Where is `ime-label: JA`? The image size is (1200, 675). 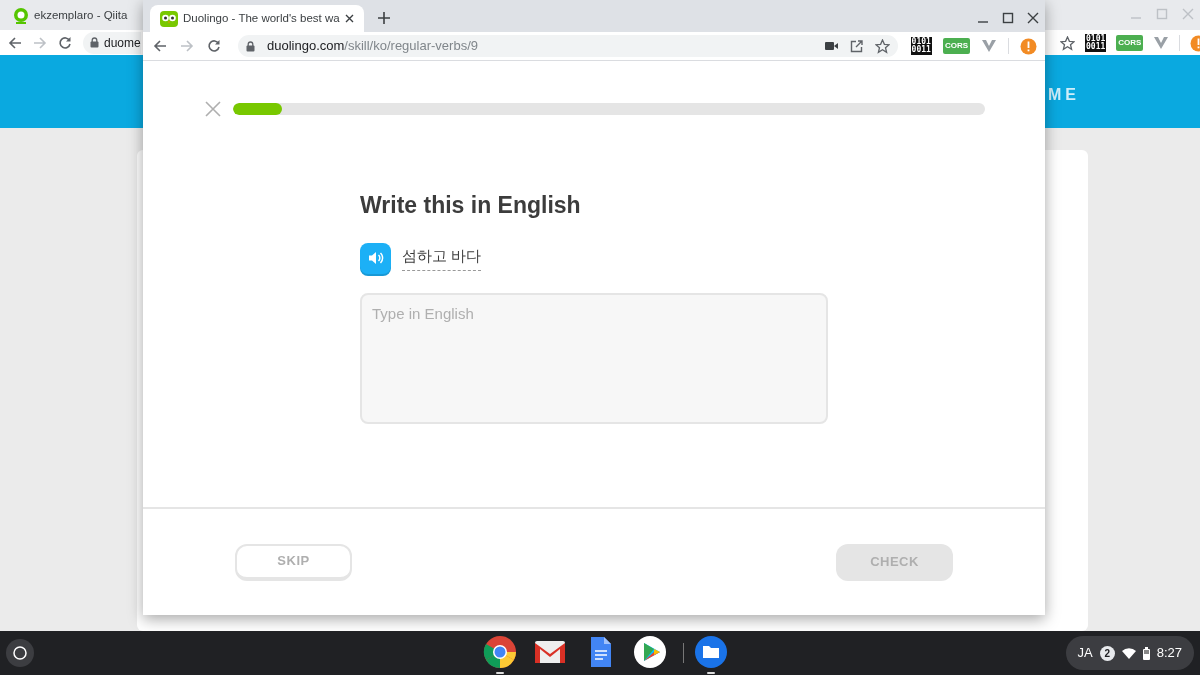 ime-label: JA is located at coordinates (1085, 653).